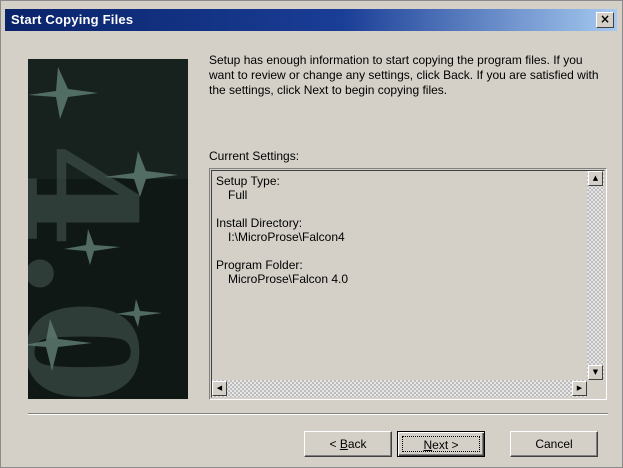  I want to click on next-access-key: N, so click(428, 445).